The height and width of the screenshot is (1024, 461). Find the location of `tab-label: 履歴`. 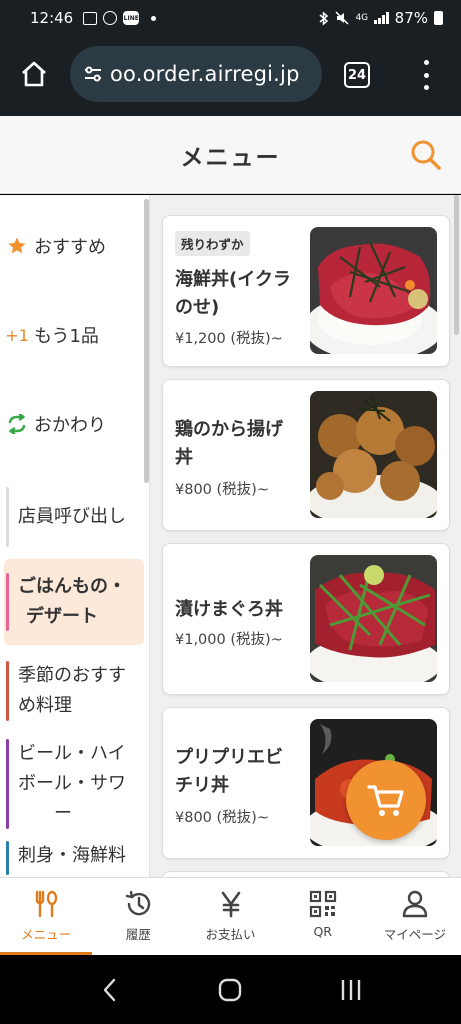

tab-label: 履歴 is located at coordinates (138, 934).